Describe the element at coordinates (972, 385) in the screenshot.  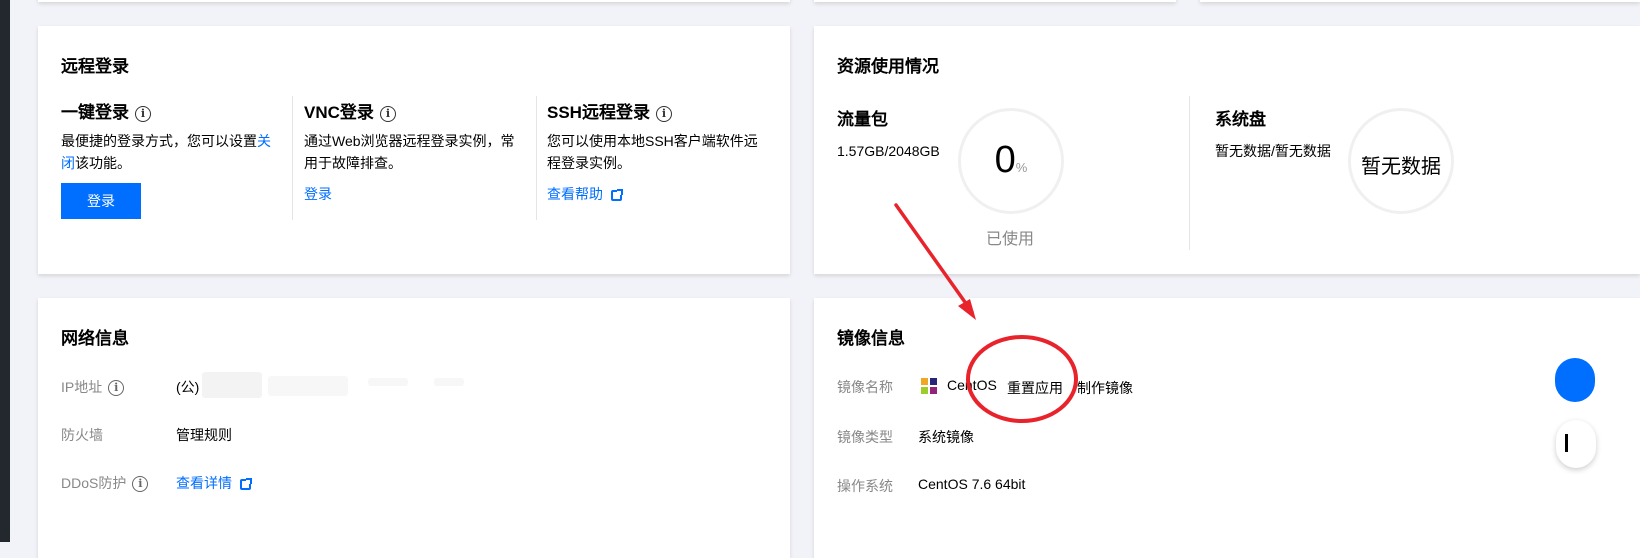
I see `image-name-value: CentOS` at that location.